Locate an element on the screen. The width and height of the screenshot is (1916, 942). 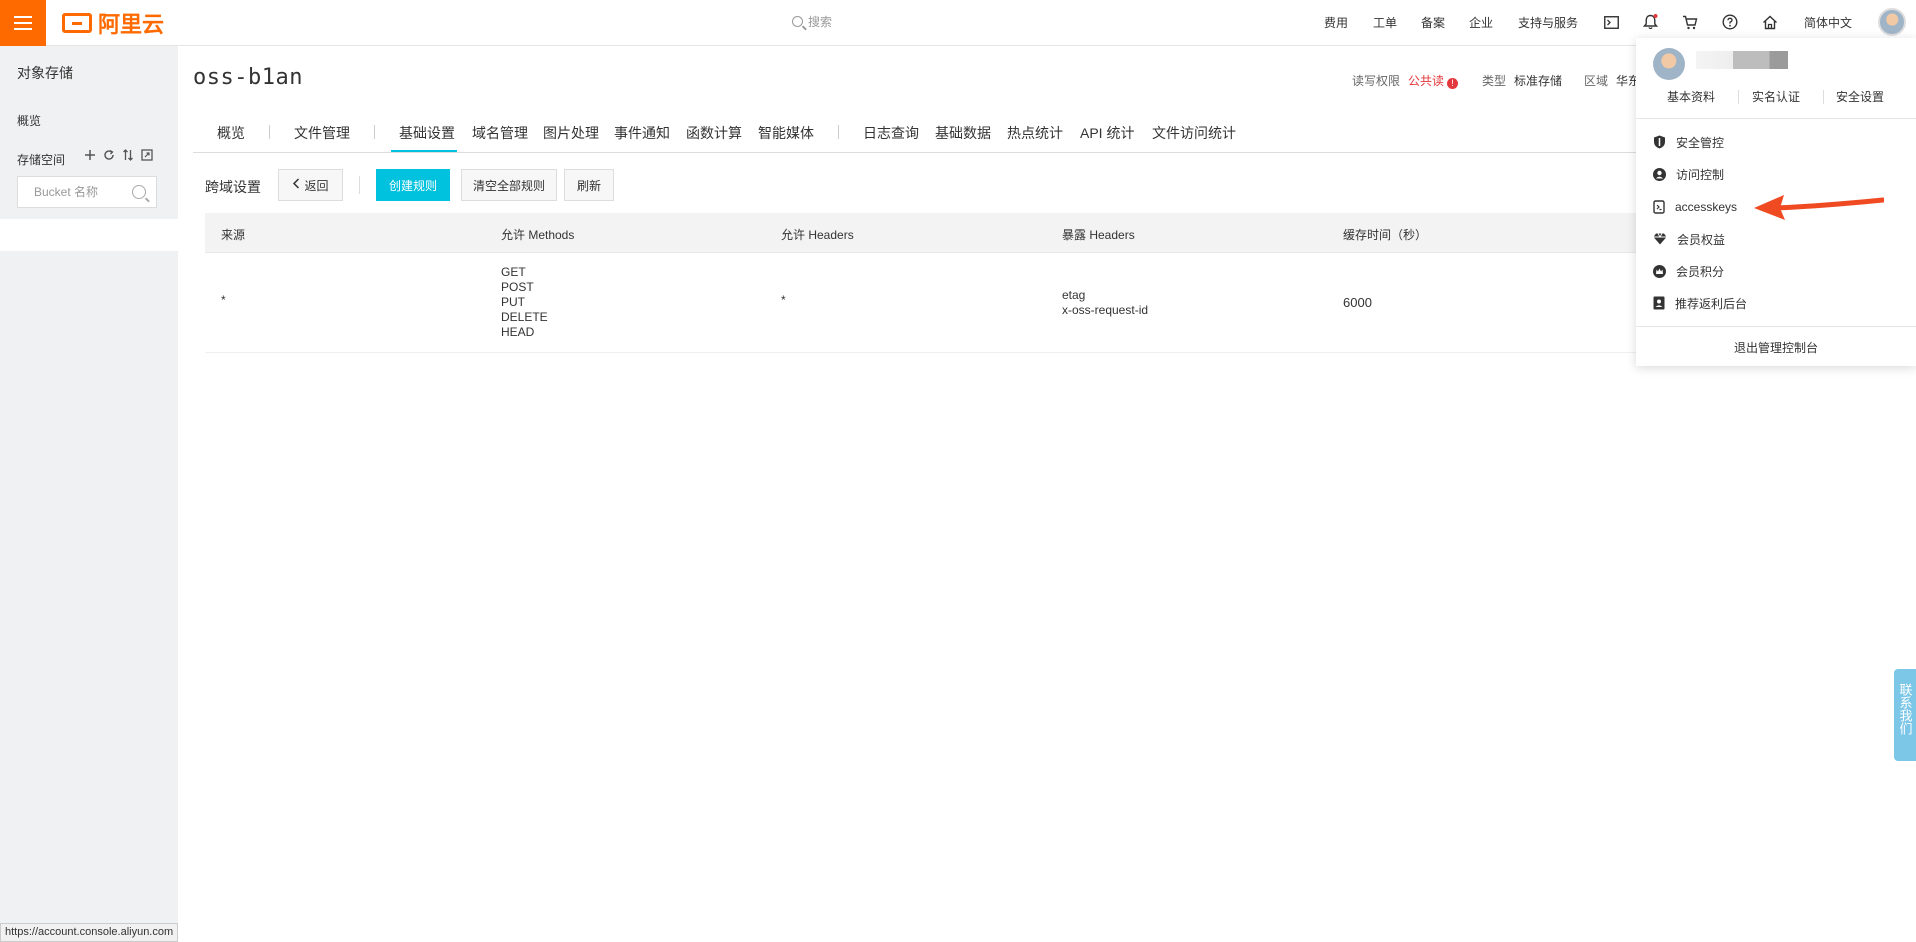
tab-api-stats: API 统计 is located at coordinates (1107, 133).